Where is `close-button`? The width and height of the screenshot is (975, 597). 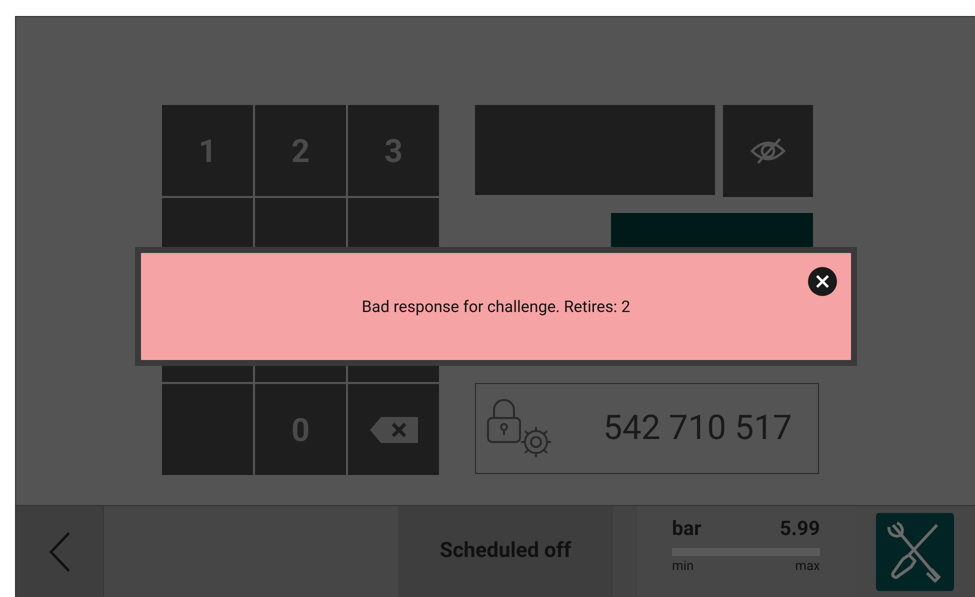
close-button is located at coordinates (822, 281).